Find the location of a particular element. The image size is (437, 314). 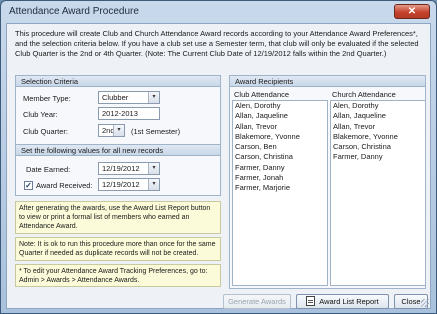

club-item: Allan, Jaqueline is located at coordinates (280, 116).